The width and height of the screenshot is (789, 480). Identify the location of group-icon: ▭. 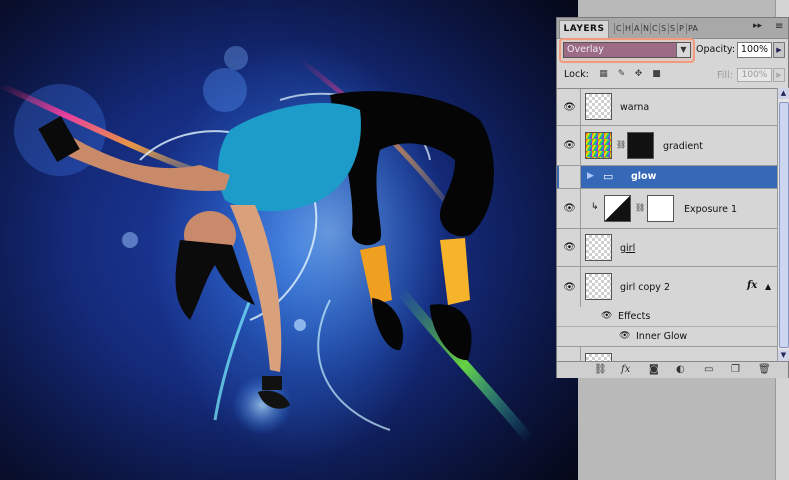
(708, 370).